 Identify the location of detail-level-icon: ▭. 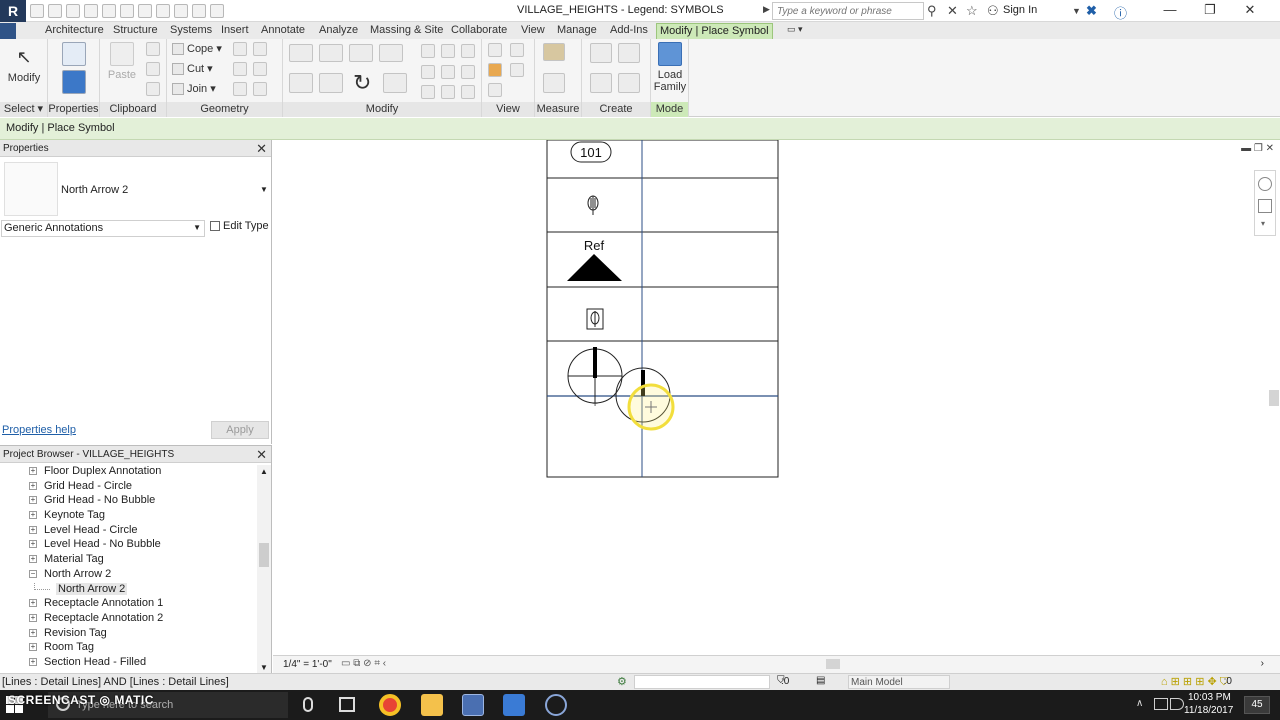
(345, 663).